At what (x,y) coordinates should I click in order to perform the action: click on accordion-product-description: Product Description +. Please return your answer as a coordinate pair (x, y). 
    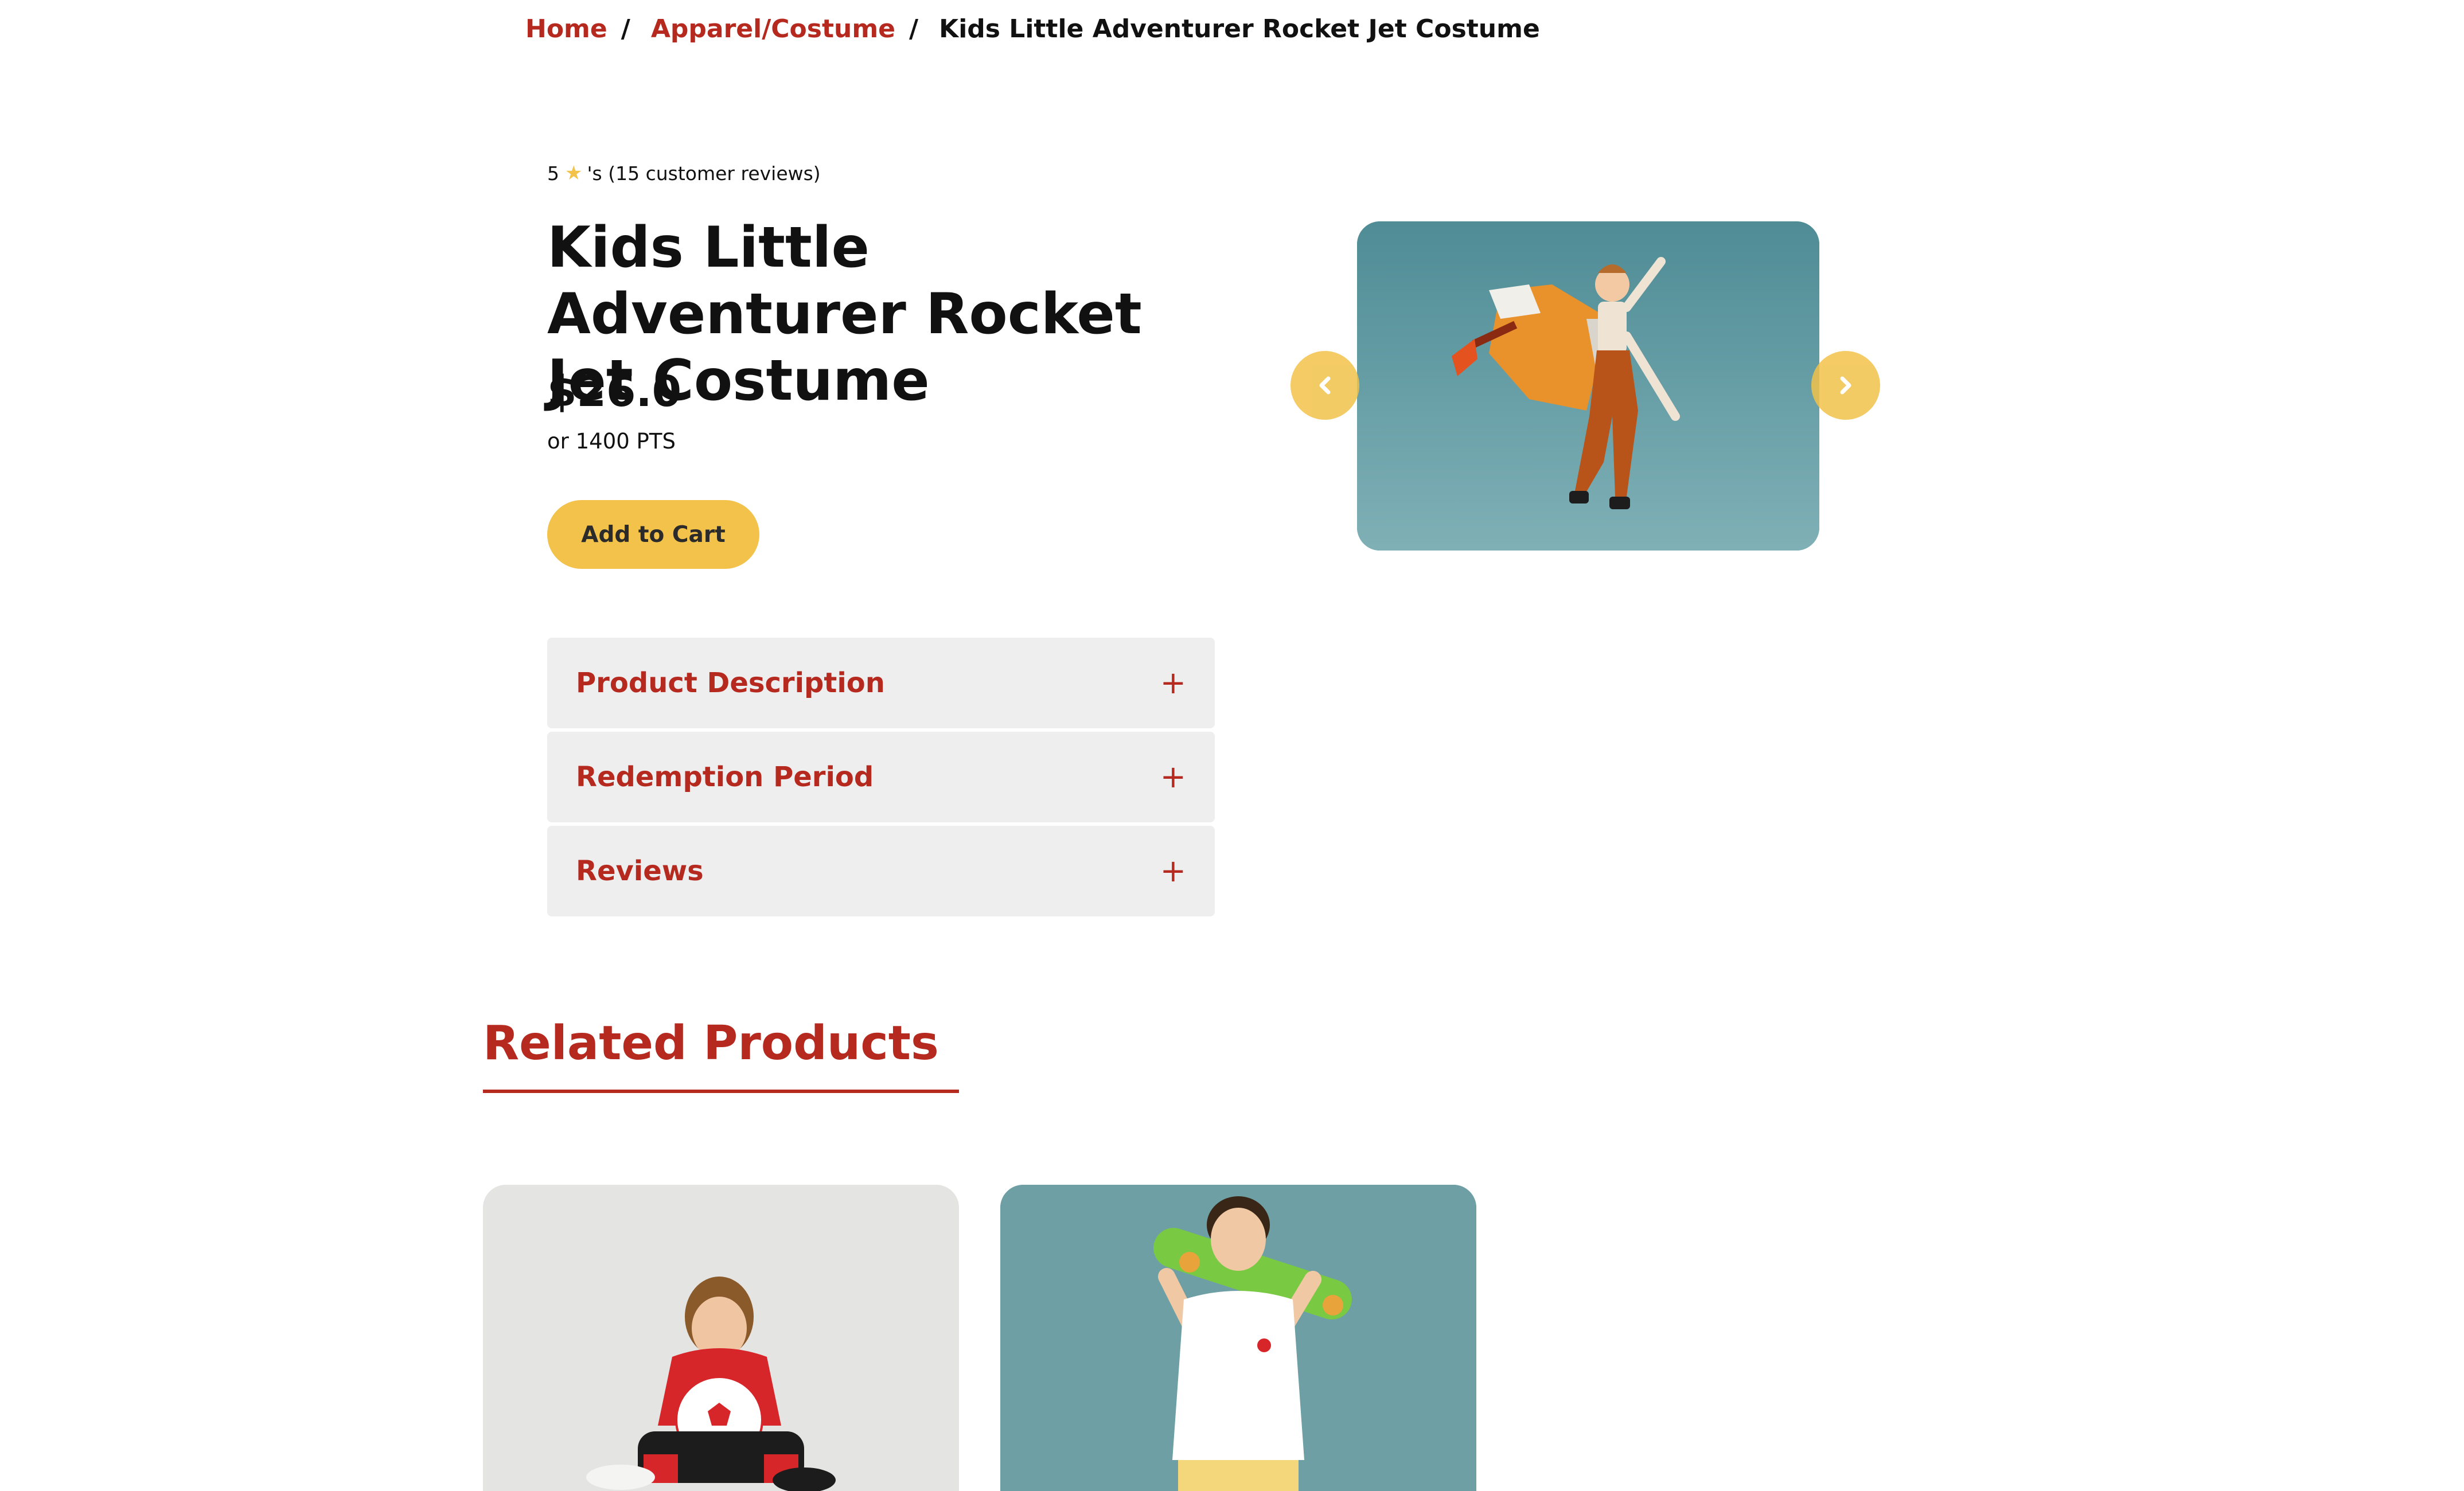
    Looking at the image, I should click on (881, 683).